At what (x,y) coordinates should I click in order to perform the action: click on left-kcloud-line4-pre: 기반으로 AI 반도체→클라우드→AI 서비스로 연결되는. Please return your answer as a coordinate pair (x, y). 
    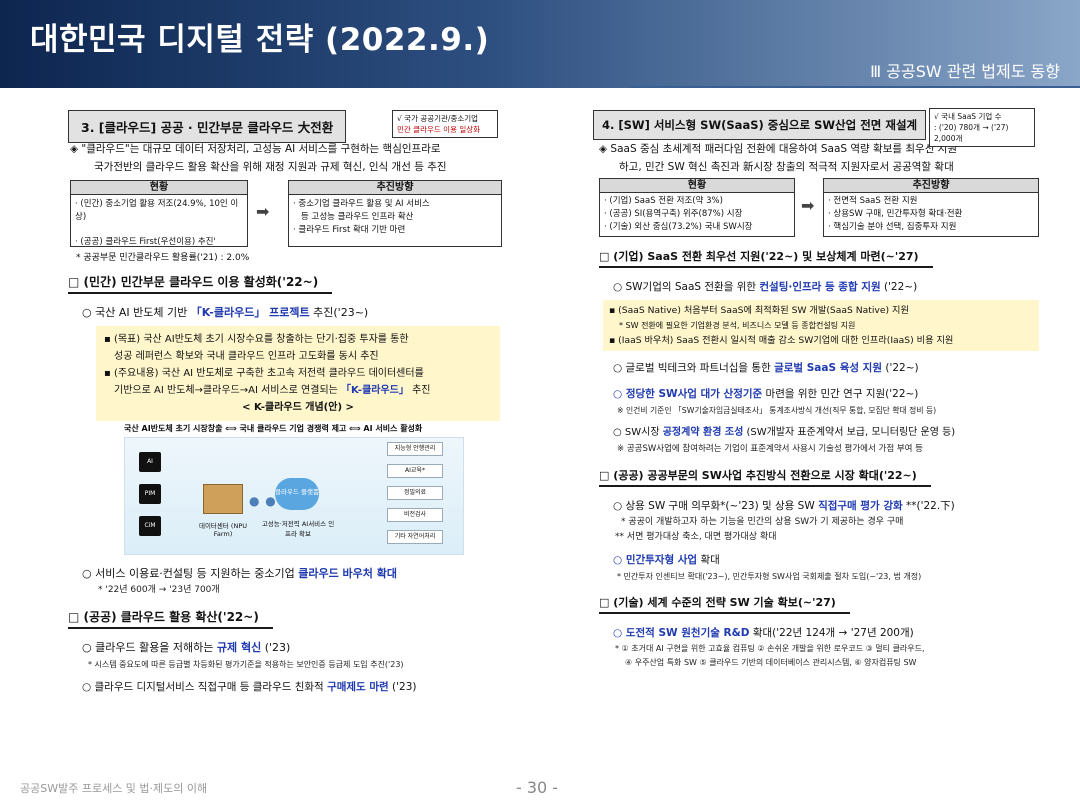
    Looking at the image, I should click on (226, 390).